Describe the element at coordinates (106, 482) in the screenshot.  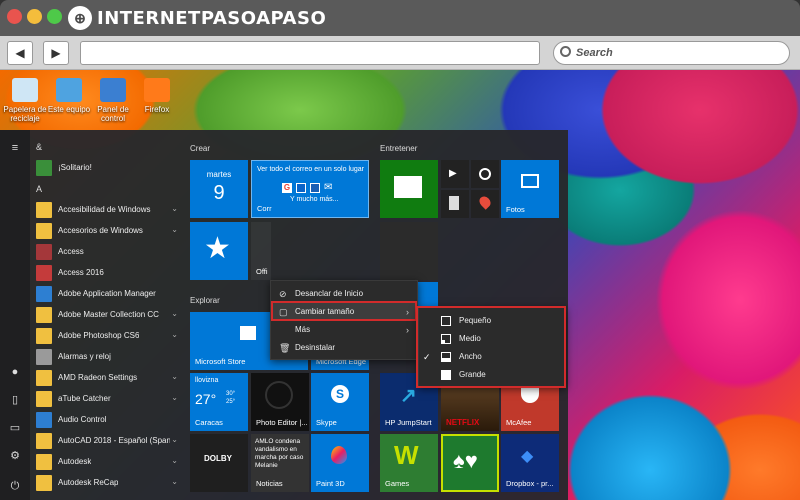
I see `app-list-item: Autodesk ReCap ⌄` at that location.